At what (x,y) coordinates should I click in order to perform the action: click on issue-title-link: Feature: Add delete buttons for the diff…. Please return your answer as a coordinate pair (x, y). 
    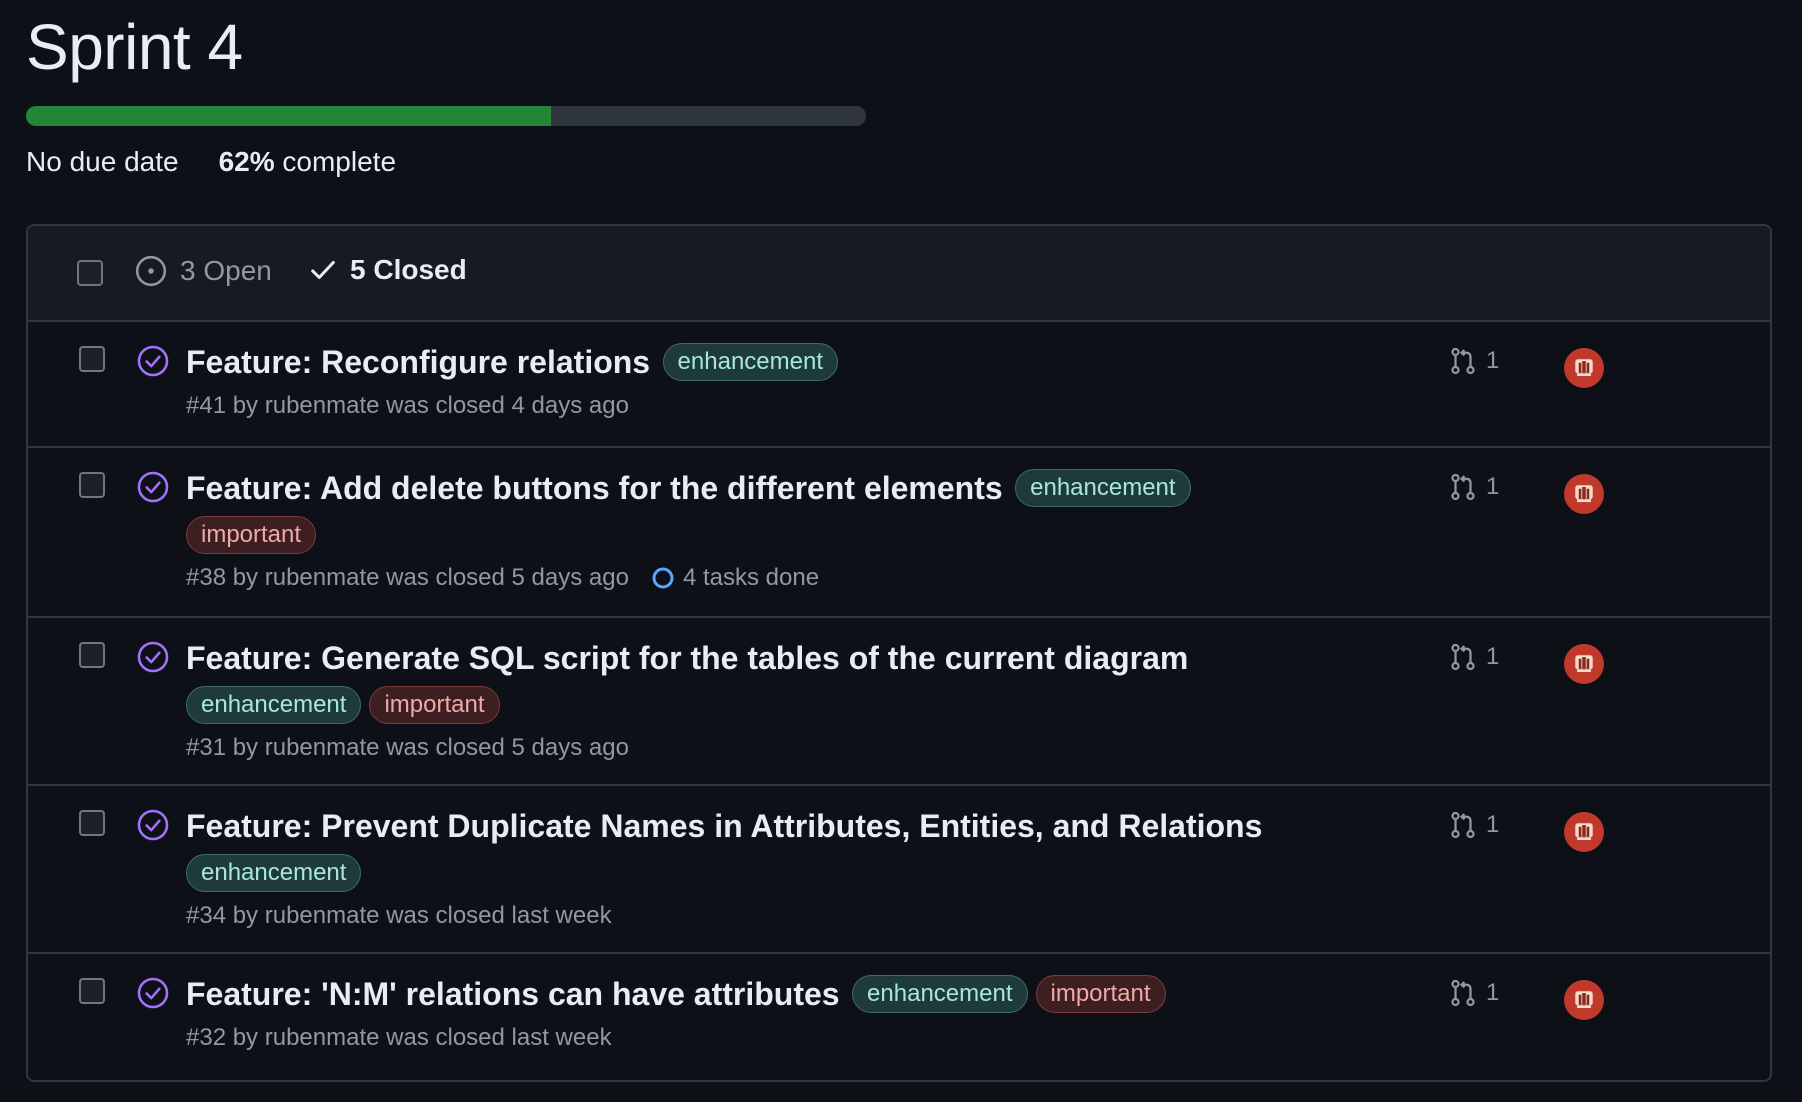
    Looking at the image, I should click on (594, 488).